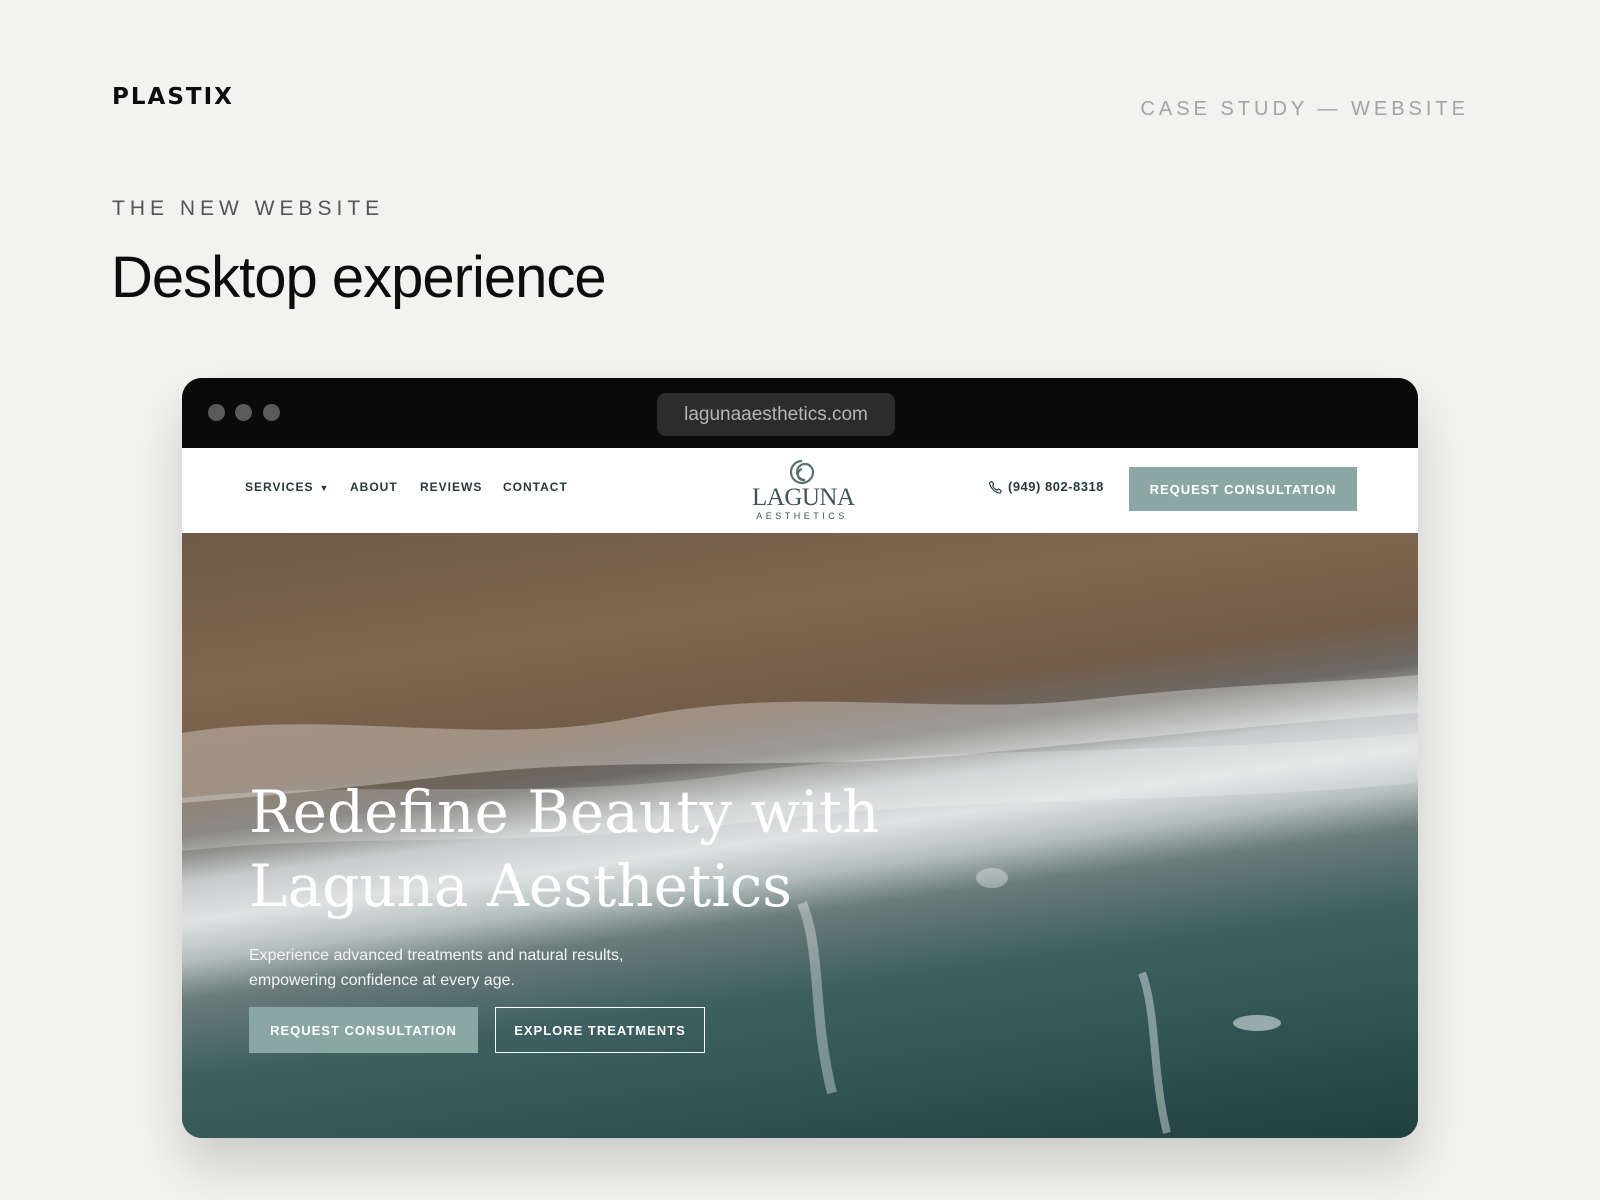 This screenshot has height=1200, width=1600. I want to click on laguna-logo: LAGUNA AESTHETICS, so click(803, 489).